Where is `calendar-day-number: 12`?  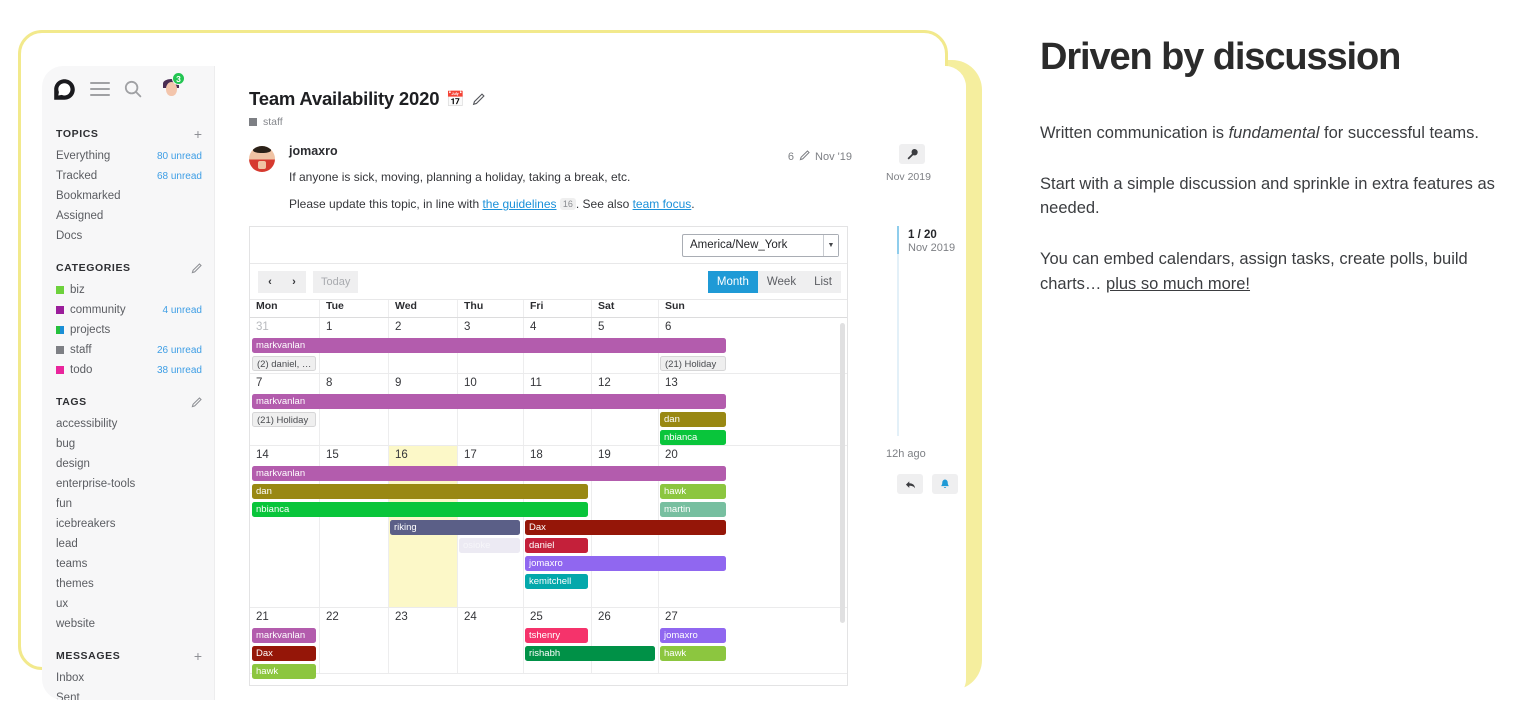 calendar-day-number: 12 is located at coordinates (604, 383).